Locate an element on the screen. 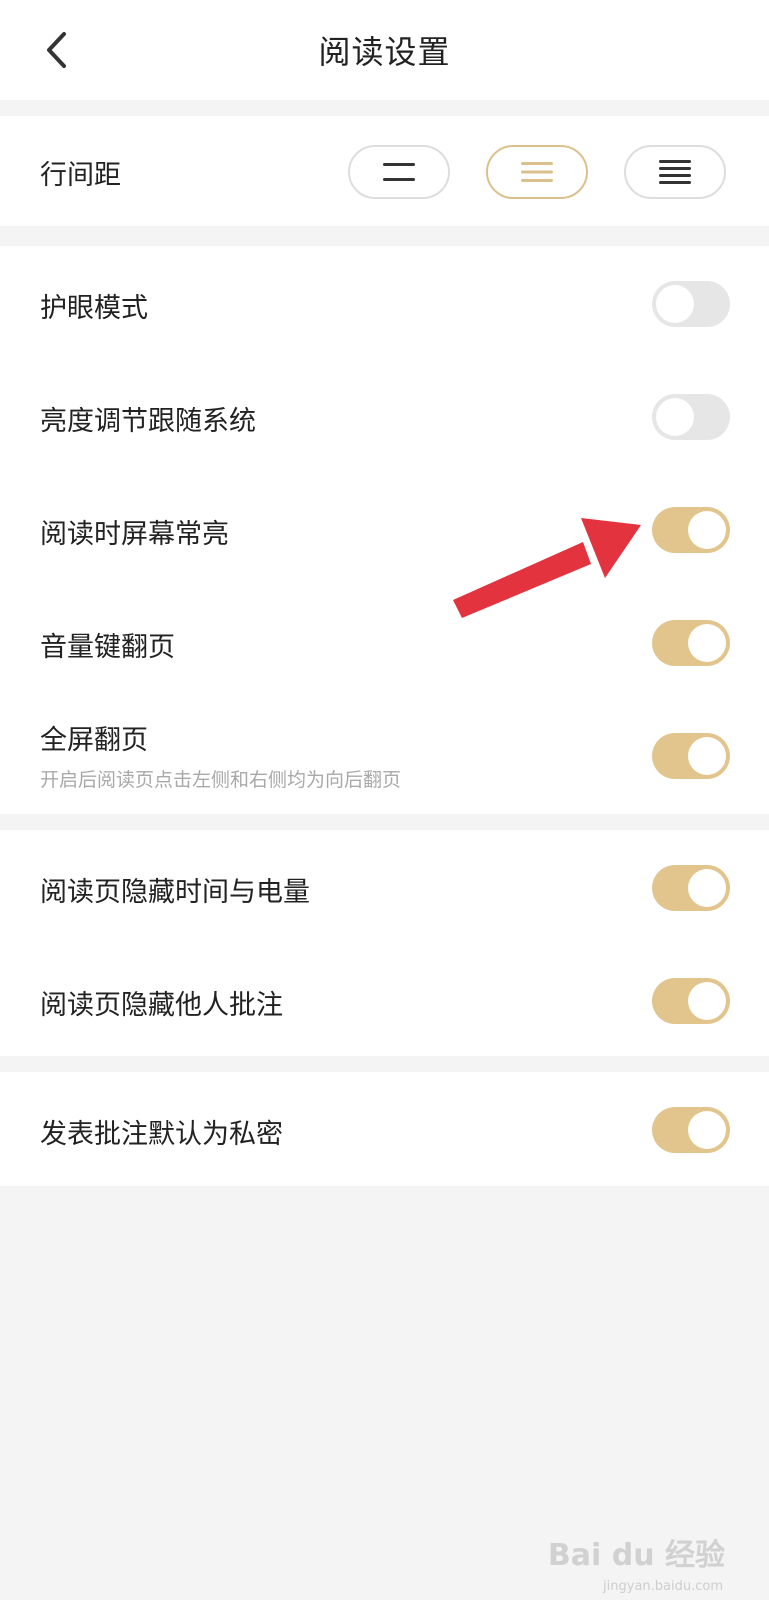 The width and height of the screenshot is (769, 1600). hide-time-battery-toggle is located at coordinates (691, 888).